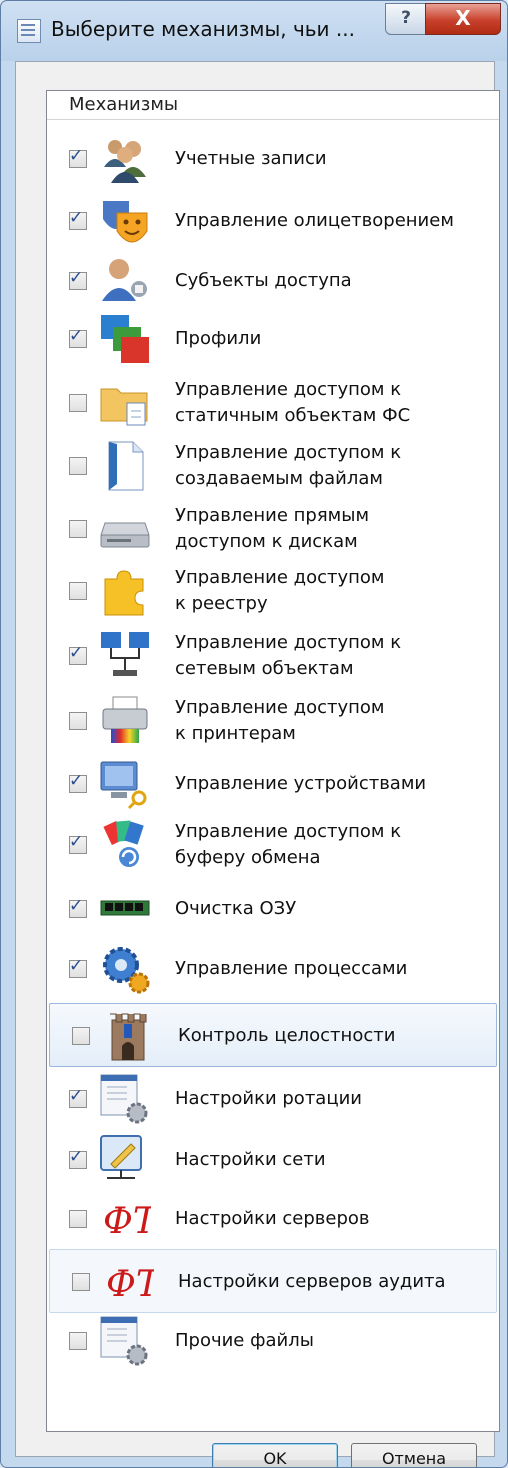  I want to click on mechanism-label-line2: к реестру, so click(221, 603).